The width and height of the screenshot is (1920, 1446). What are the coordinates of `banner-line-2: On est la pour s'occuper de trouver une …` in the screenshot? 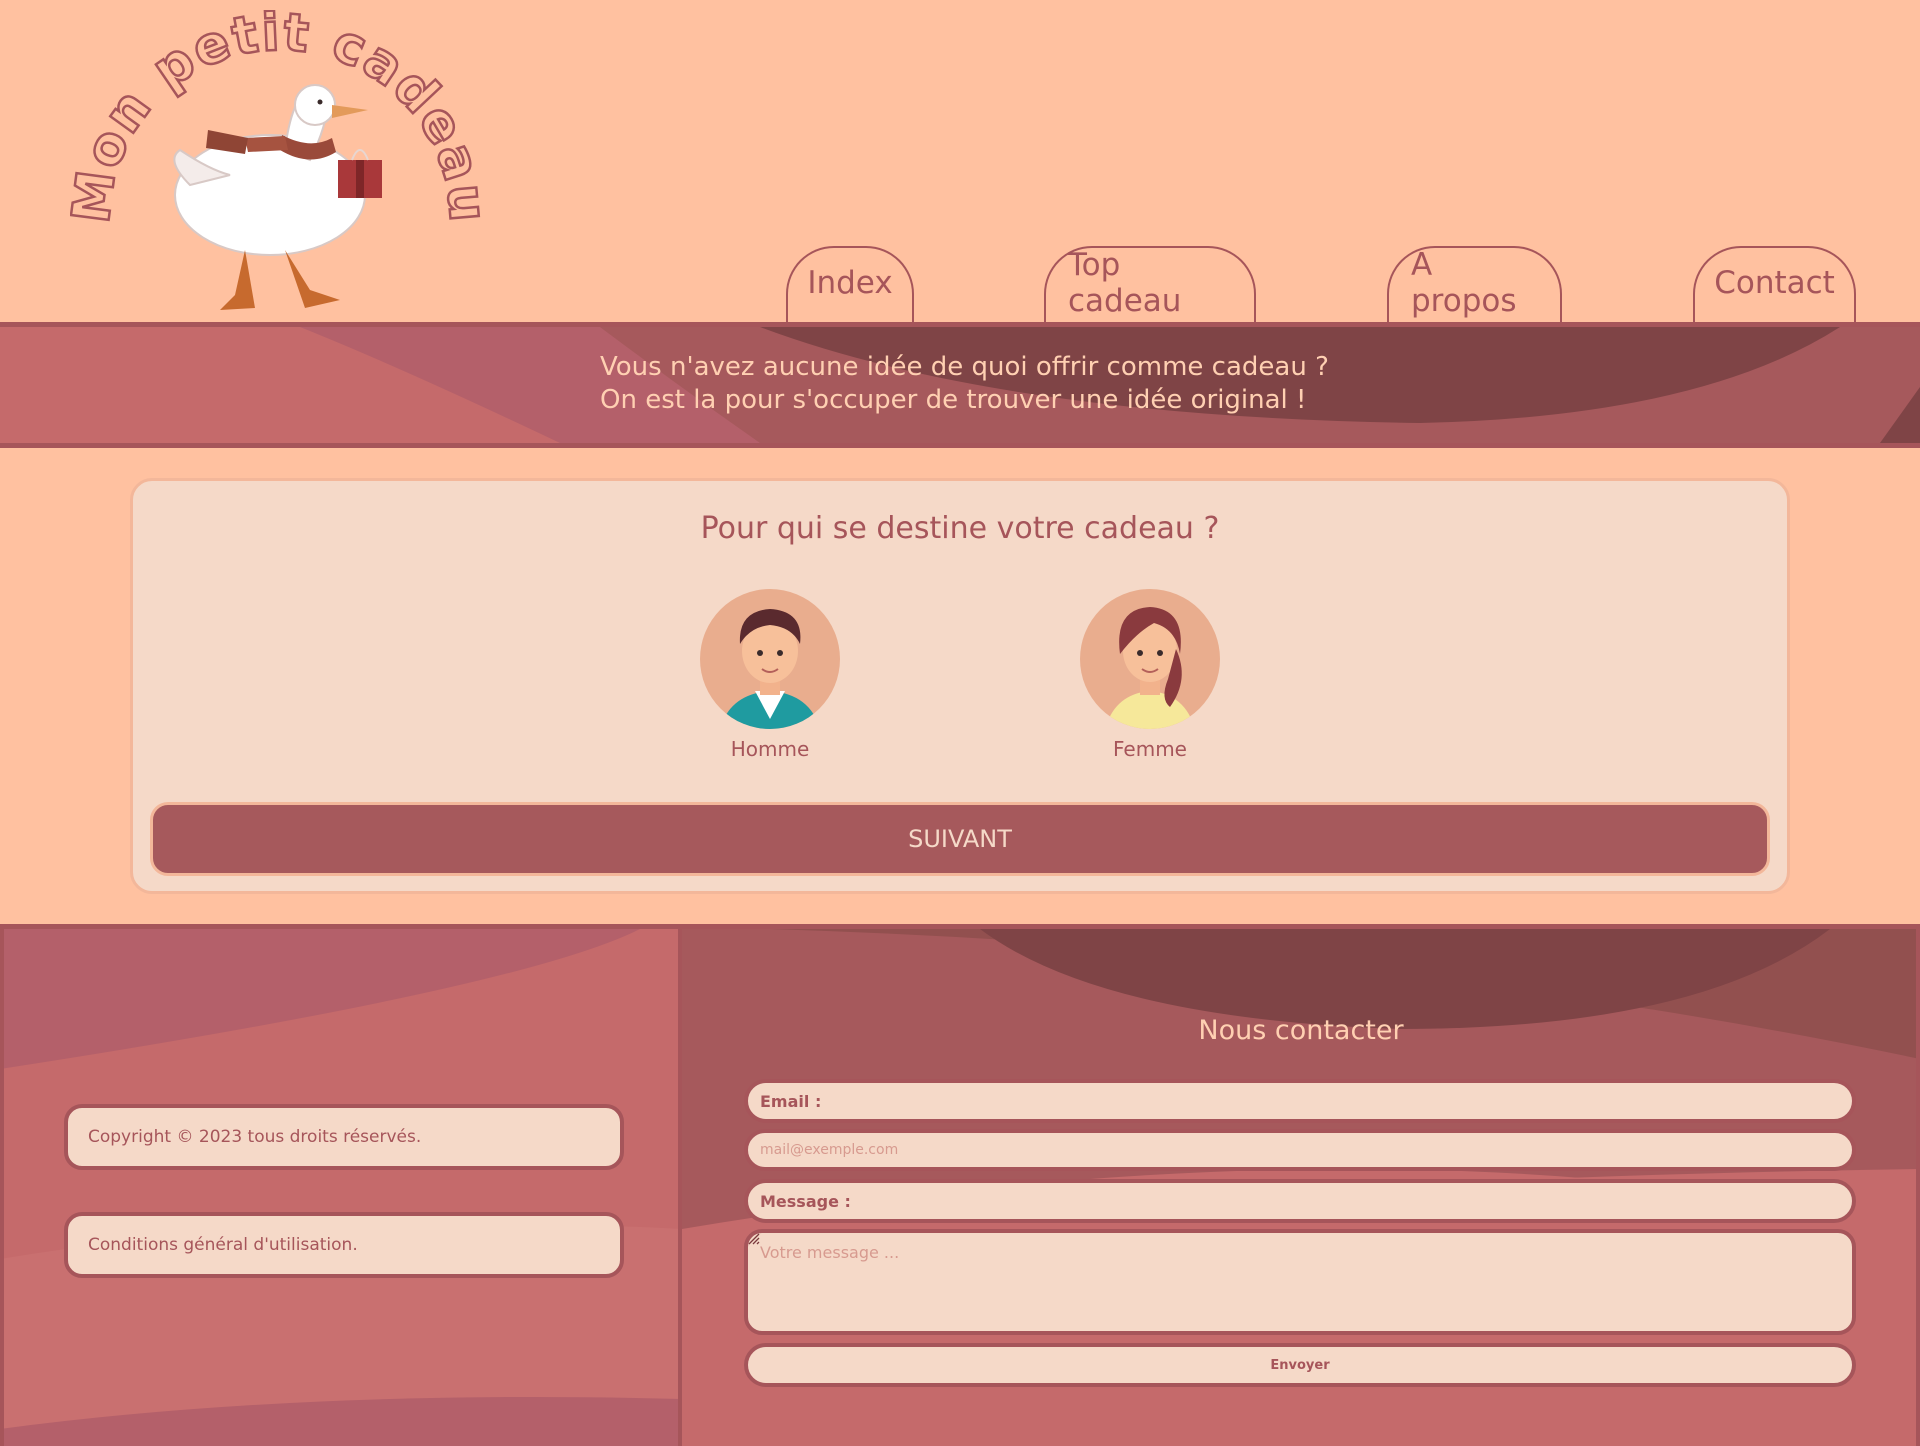 It's located at (953, 400).